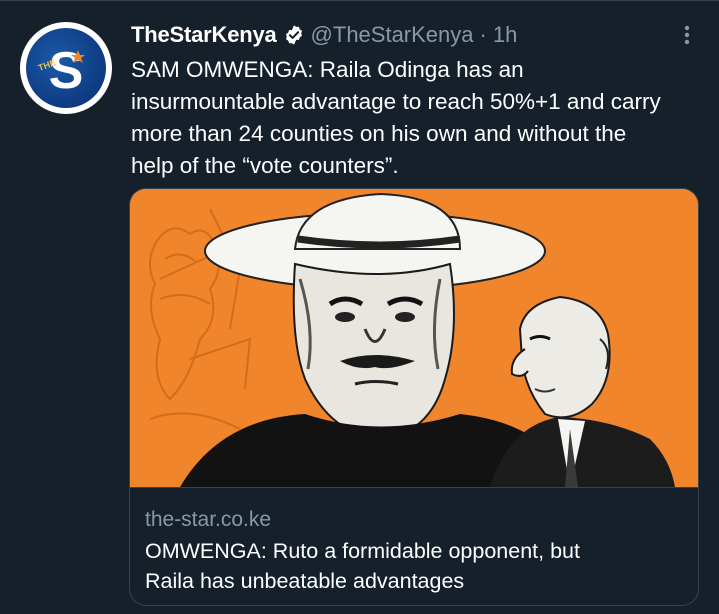  Describe the element at coordinates (359, 0) in the screenshot. I see `top-divider` at that location.